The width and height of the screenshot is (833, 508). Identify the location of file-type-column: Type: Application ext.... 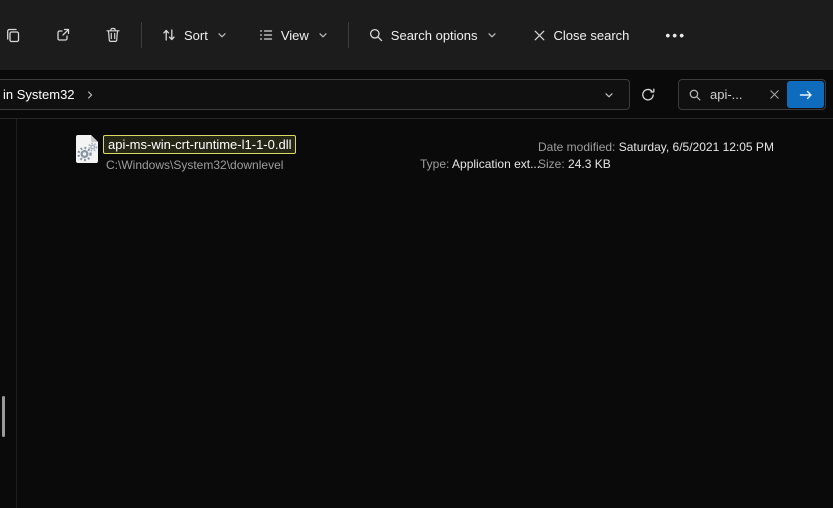
(480, 164).